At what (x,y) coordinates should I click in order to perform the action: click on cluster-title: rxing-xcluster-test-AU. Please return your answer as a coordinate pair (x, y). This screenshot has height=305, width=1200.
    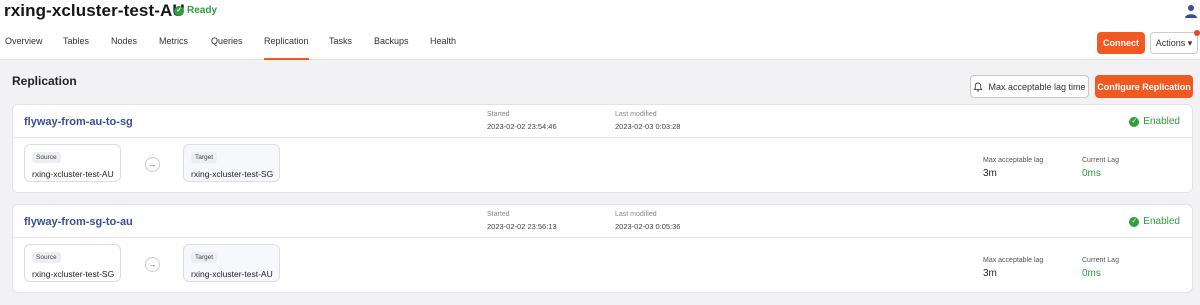
    Looking at the image, I should click on (94, 10).